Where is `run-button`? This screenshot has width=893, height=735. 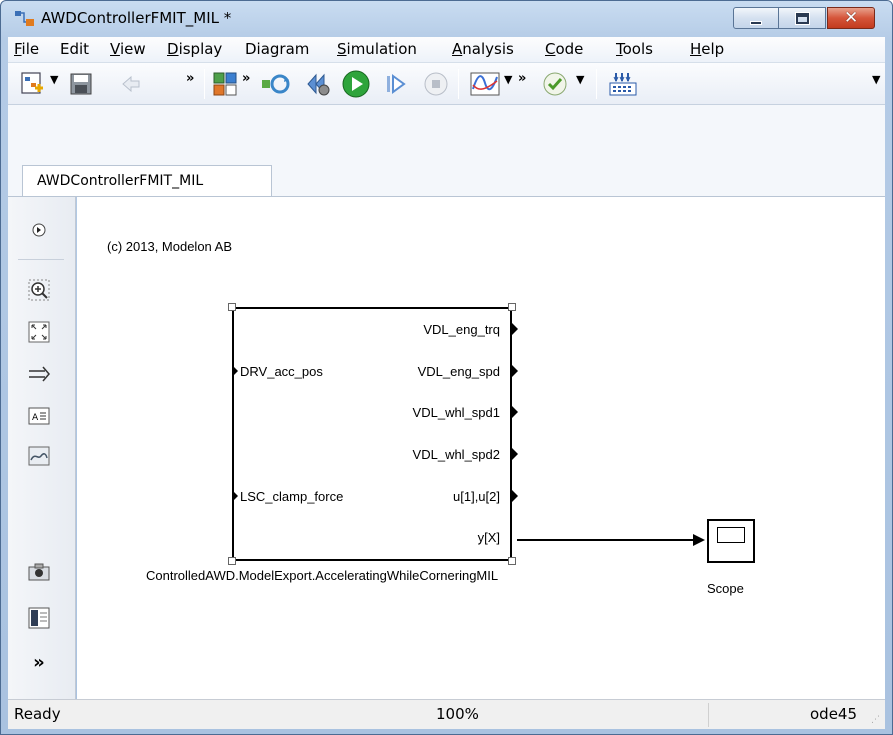
run-button is located at coordinates (356, 84).